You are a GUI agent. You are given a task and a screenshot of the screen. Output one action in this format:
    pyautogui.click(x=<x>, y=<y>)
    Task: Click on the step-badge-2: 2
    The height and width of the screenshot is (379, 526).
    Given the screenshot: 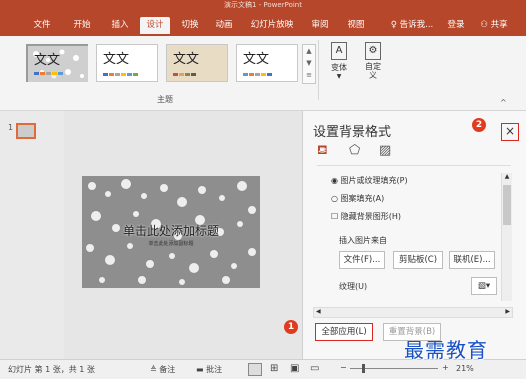 What is the action you would take?
    pyautogui.click(x=479, y=125)
    